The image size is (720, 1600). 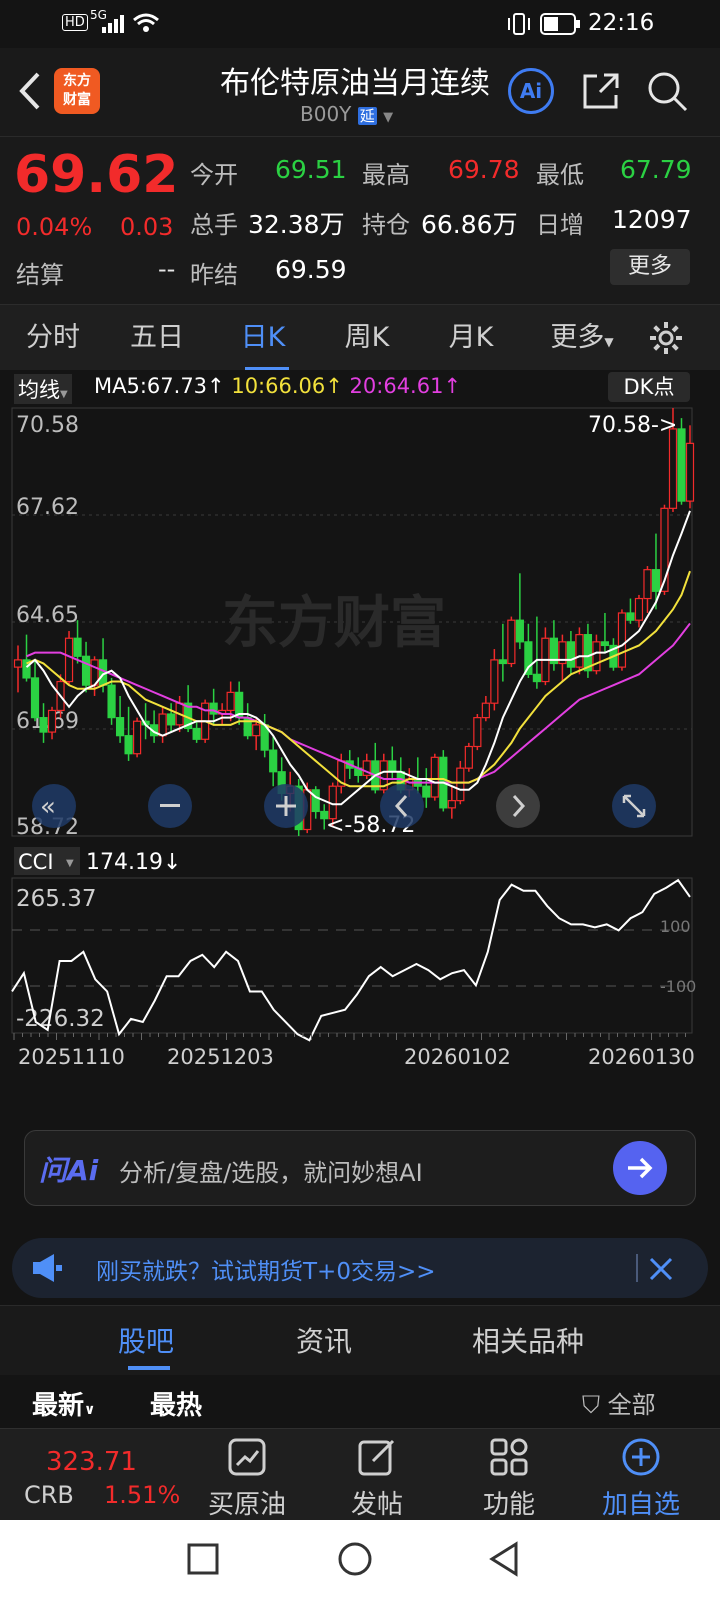 I want to click on delayed-badge: 延, so click(x=367, y=116).